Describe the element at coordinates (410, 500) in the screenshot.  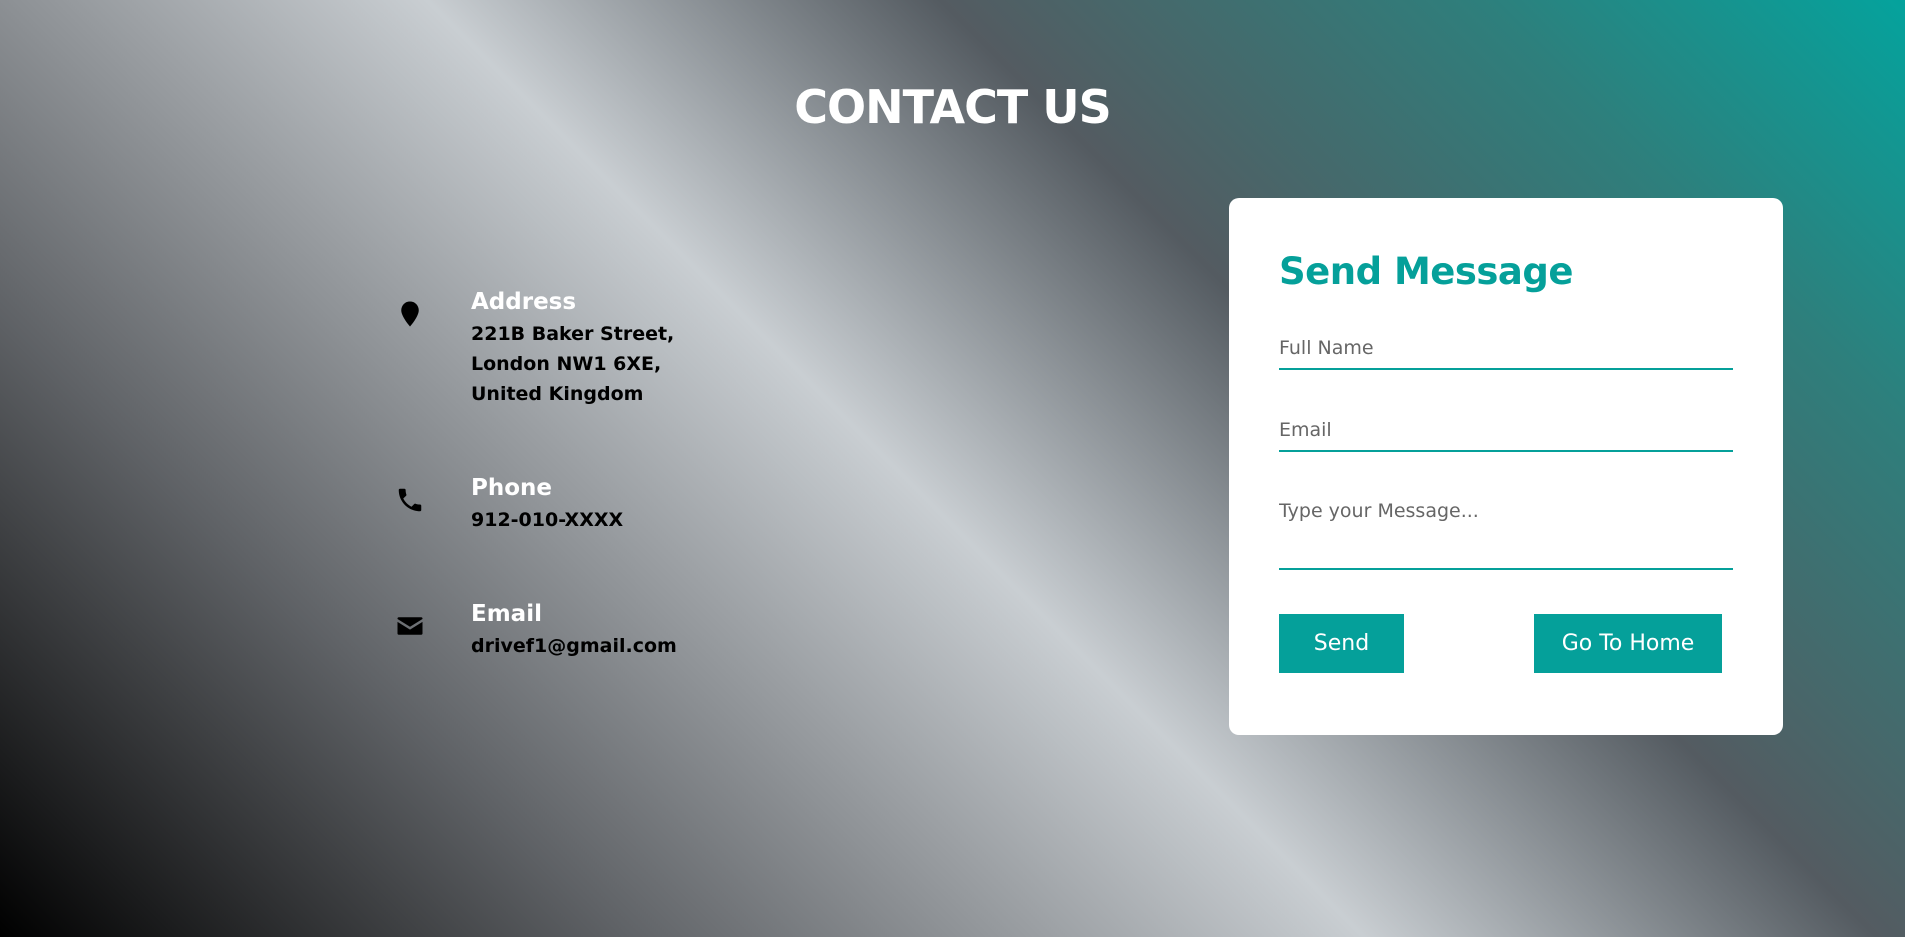
I see `phone-icon` at that location.